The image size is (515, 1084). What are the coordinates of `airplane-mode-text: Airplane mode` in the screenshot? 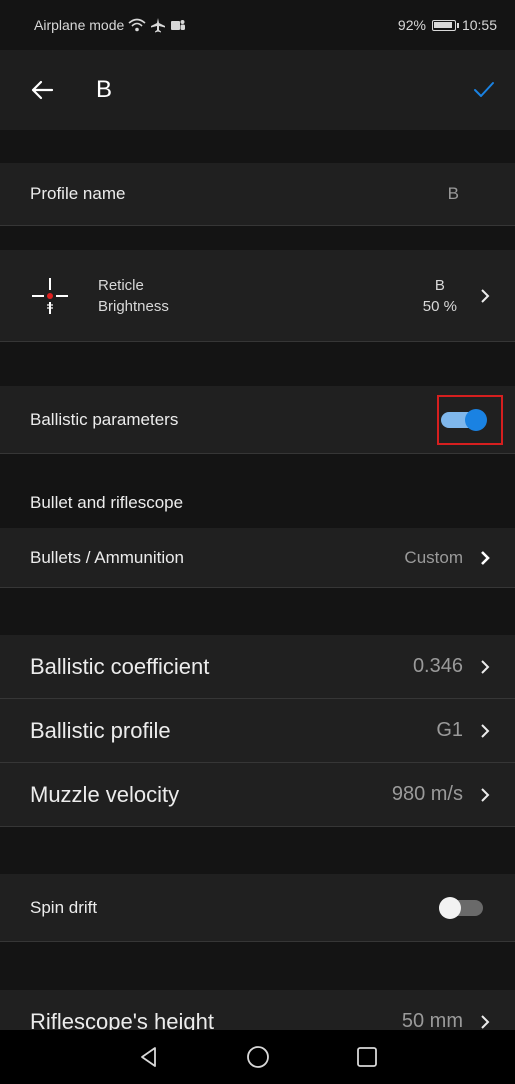 It's located at (79, 25).